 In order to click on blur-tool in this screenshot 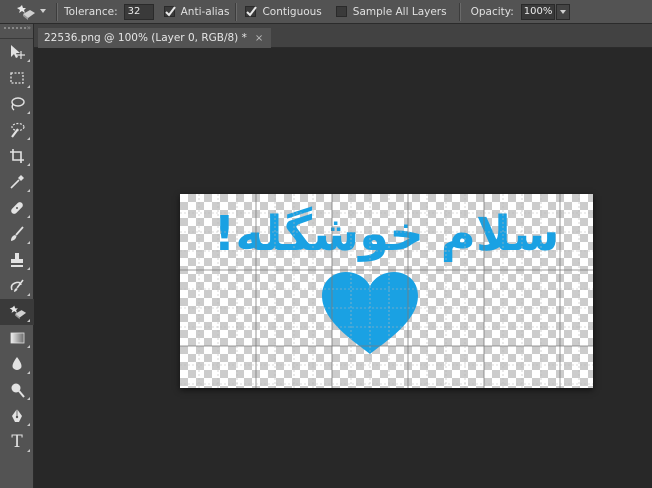, I will do `click(17, 364)`.